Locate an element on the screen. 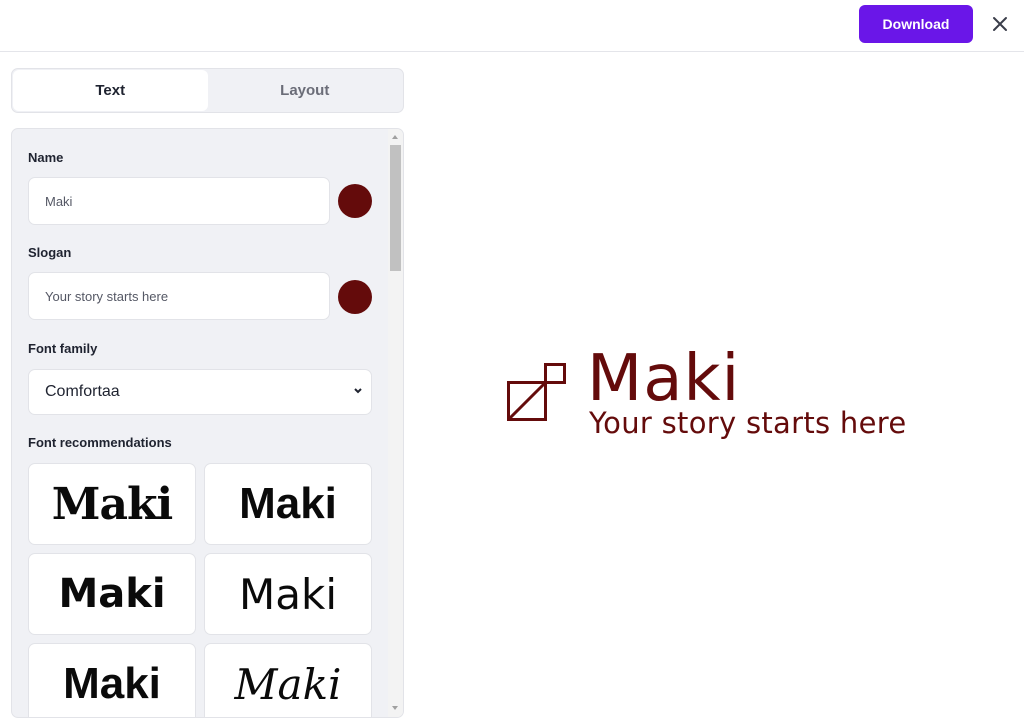  close-button is located at coordinates (1000, 24).